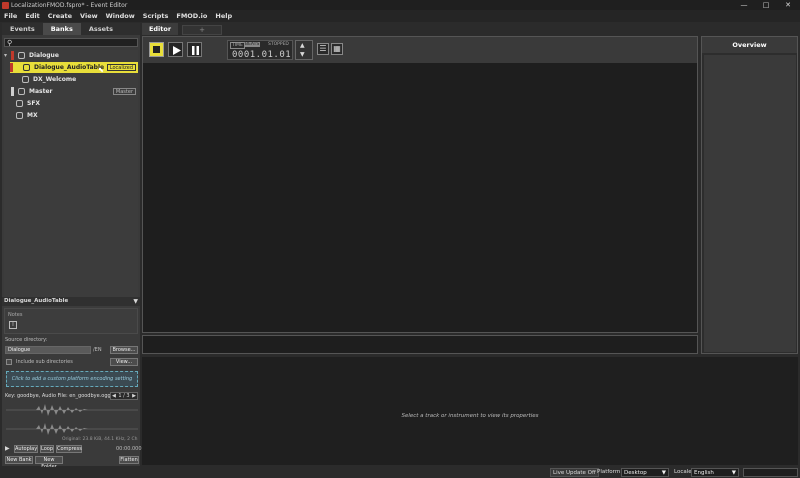  Describe the element at coordinates (19, 460) in the screenshot. I see `new-bank-button: New Bank` at that location.